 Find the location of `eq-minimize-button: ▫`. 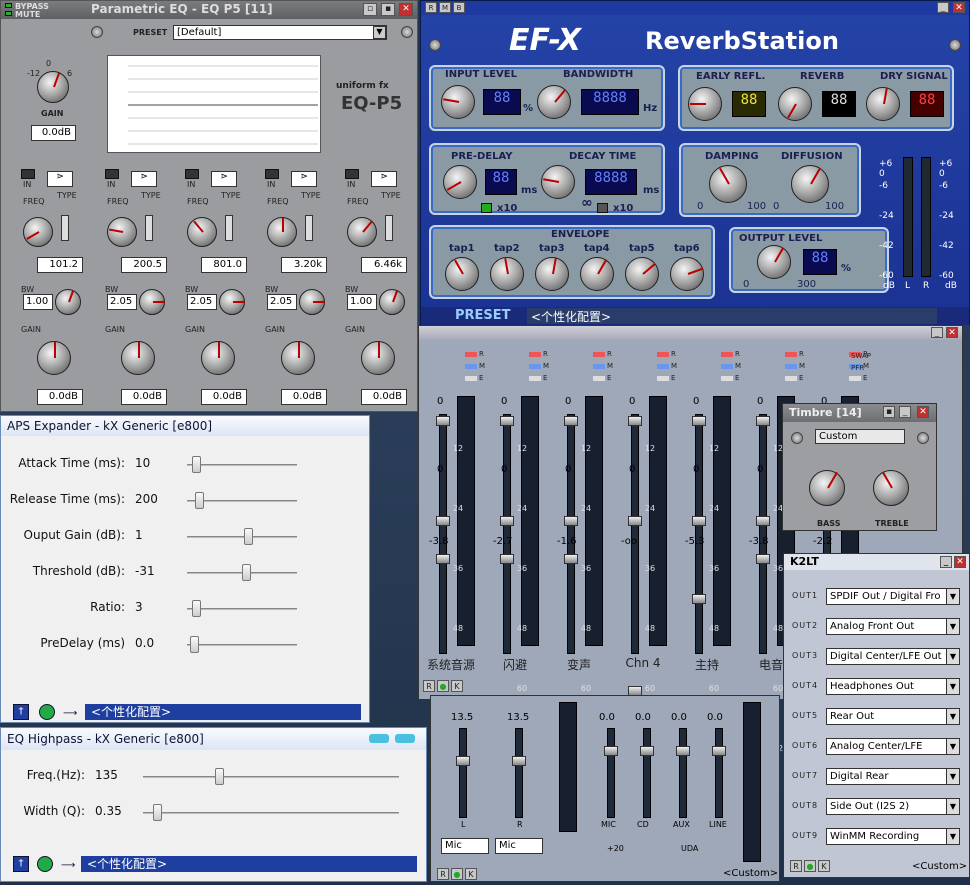

eq-minimize-button: ▫ is located at coordinates (370, 9).